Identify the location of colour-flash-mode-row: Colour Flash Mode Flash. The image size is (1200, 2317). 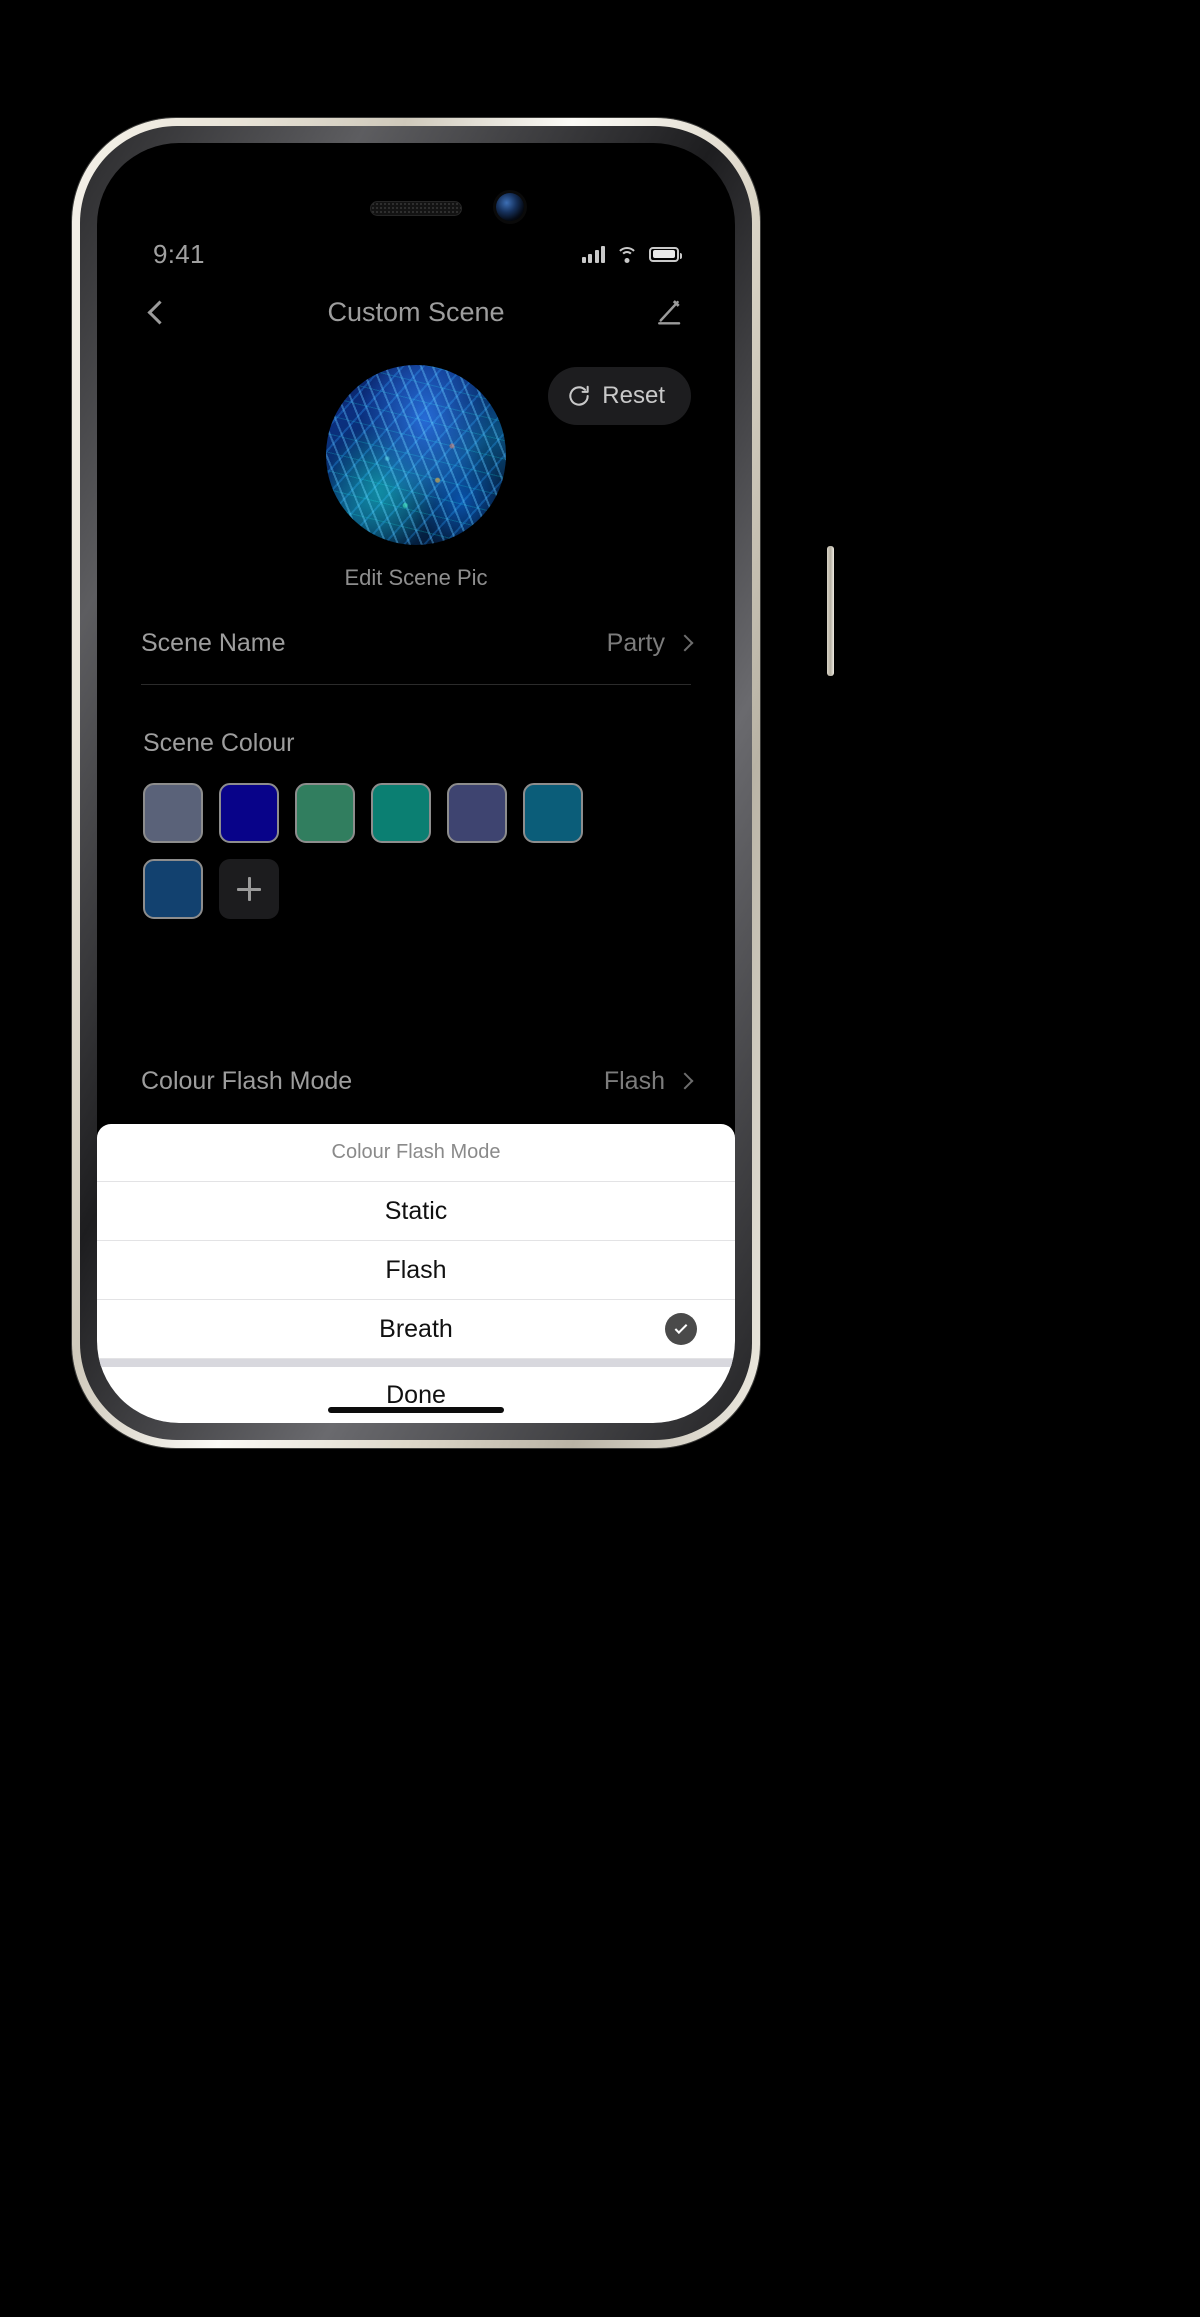
(417, 1081).